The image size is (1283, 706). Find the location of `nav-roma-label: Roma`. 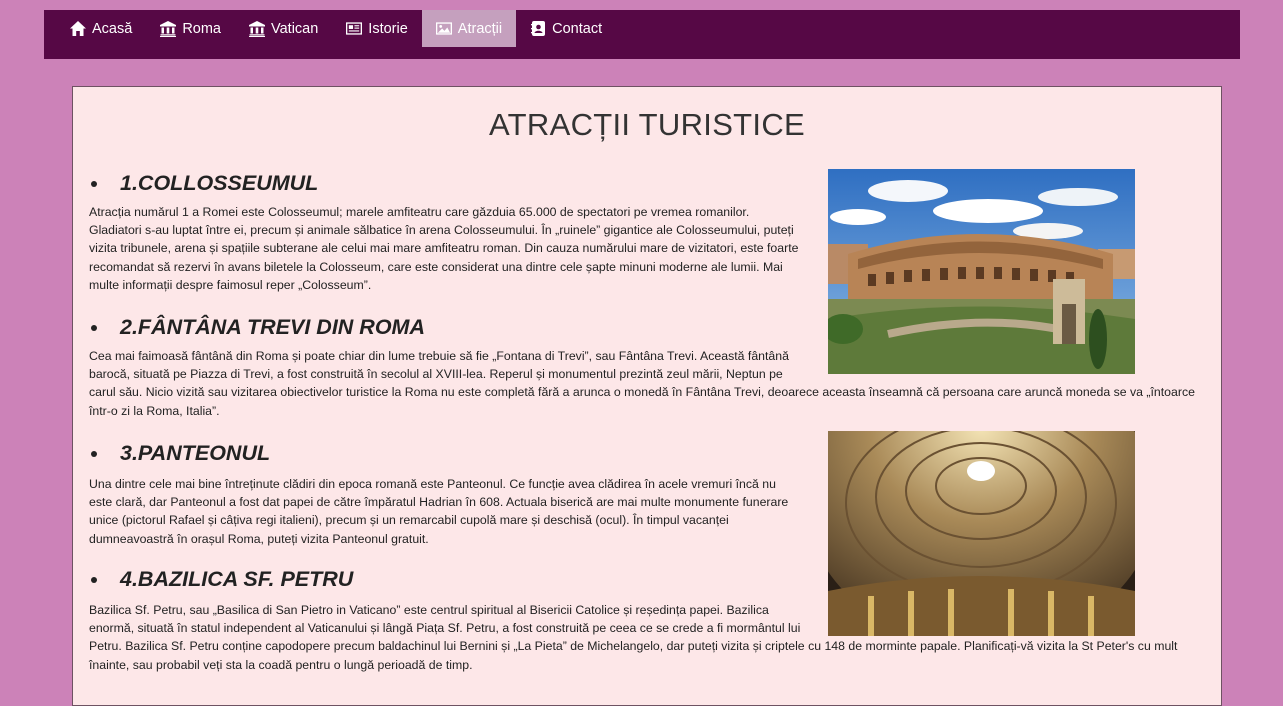

nav-roma-label: Roma is located at coordinates (201, 28).